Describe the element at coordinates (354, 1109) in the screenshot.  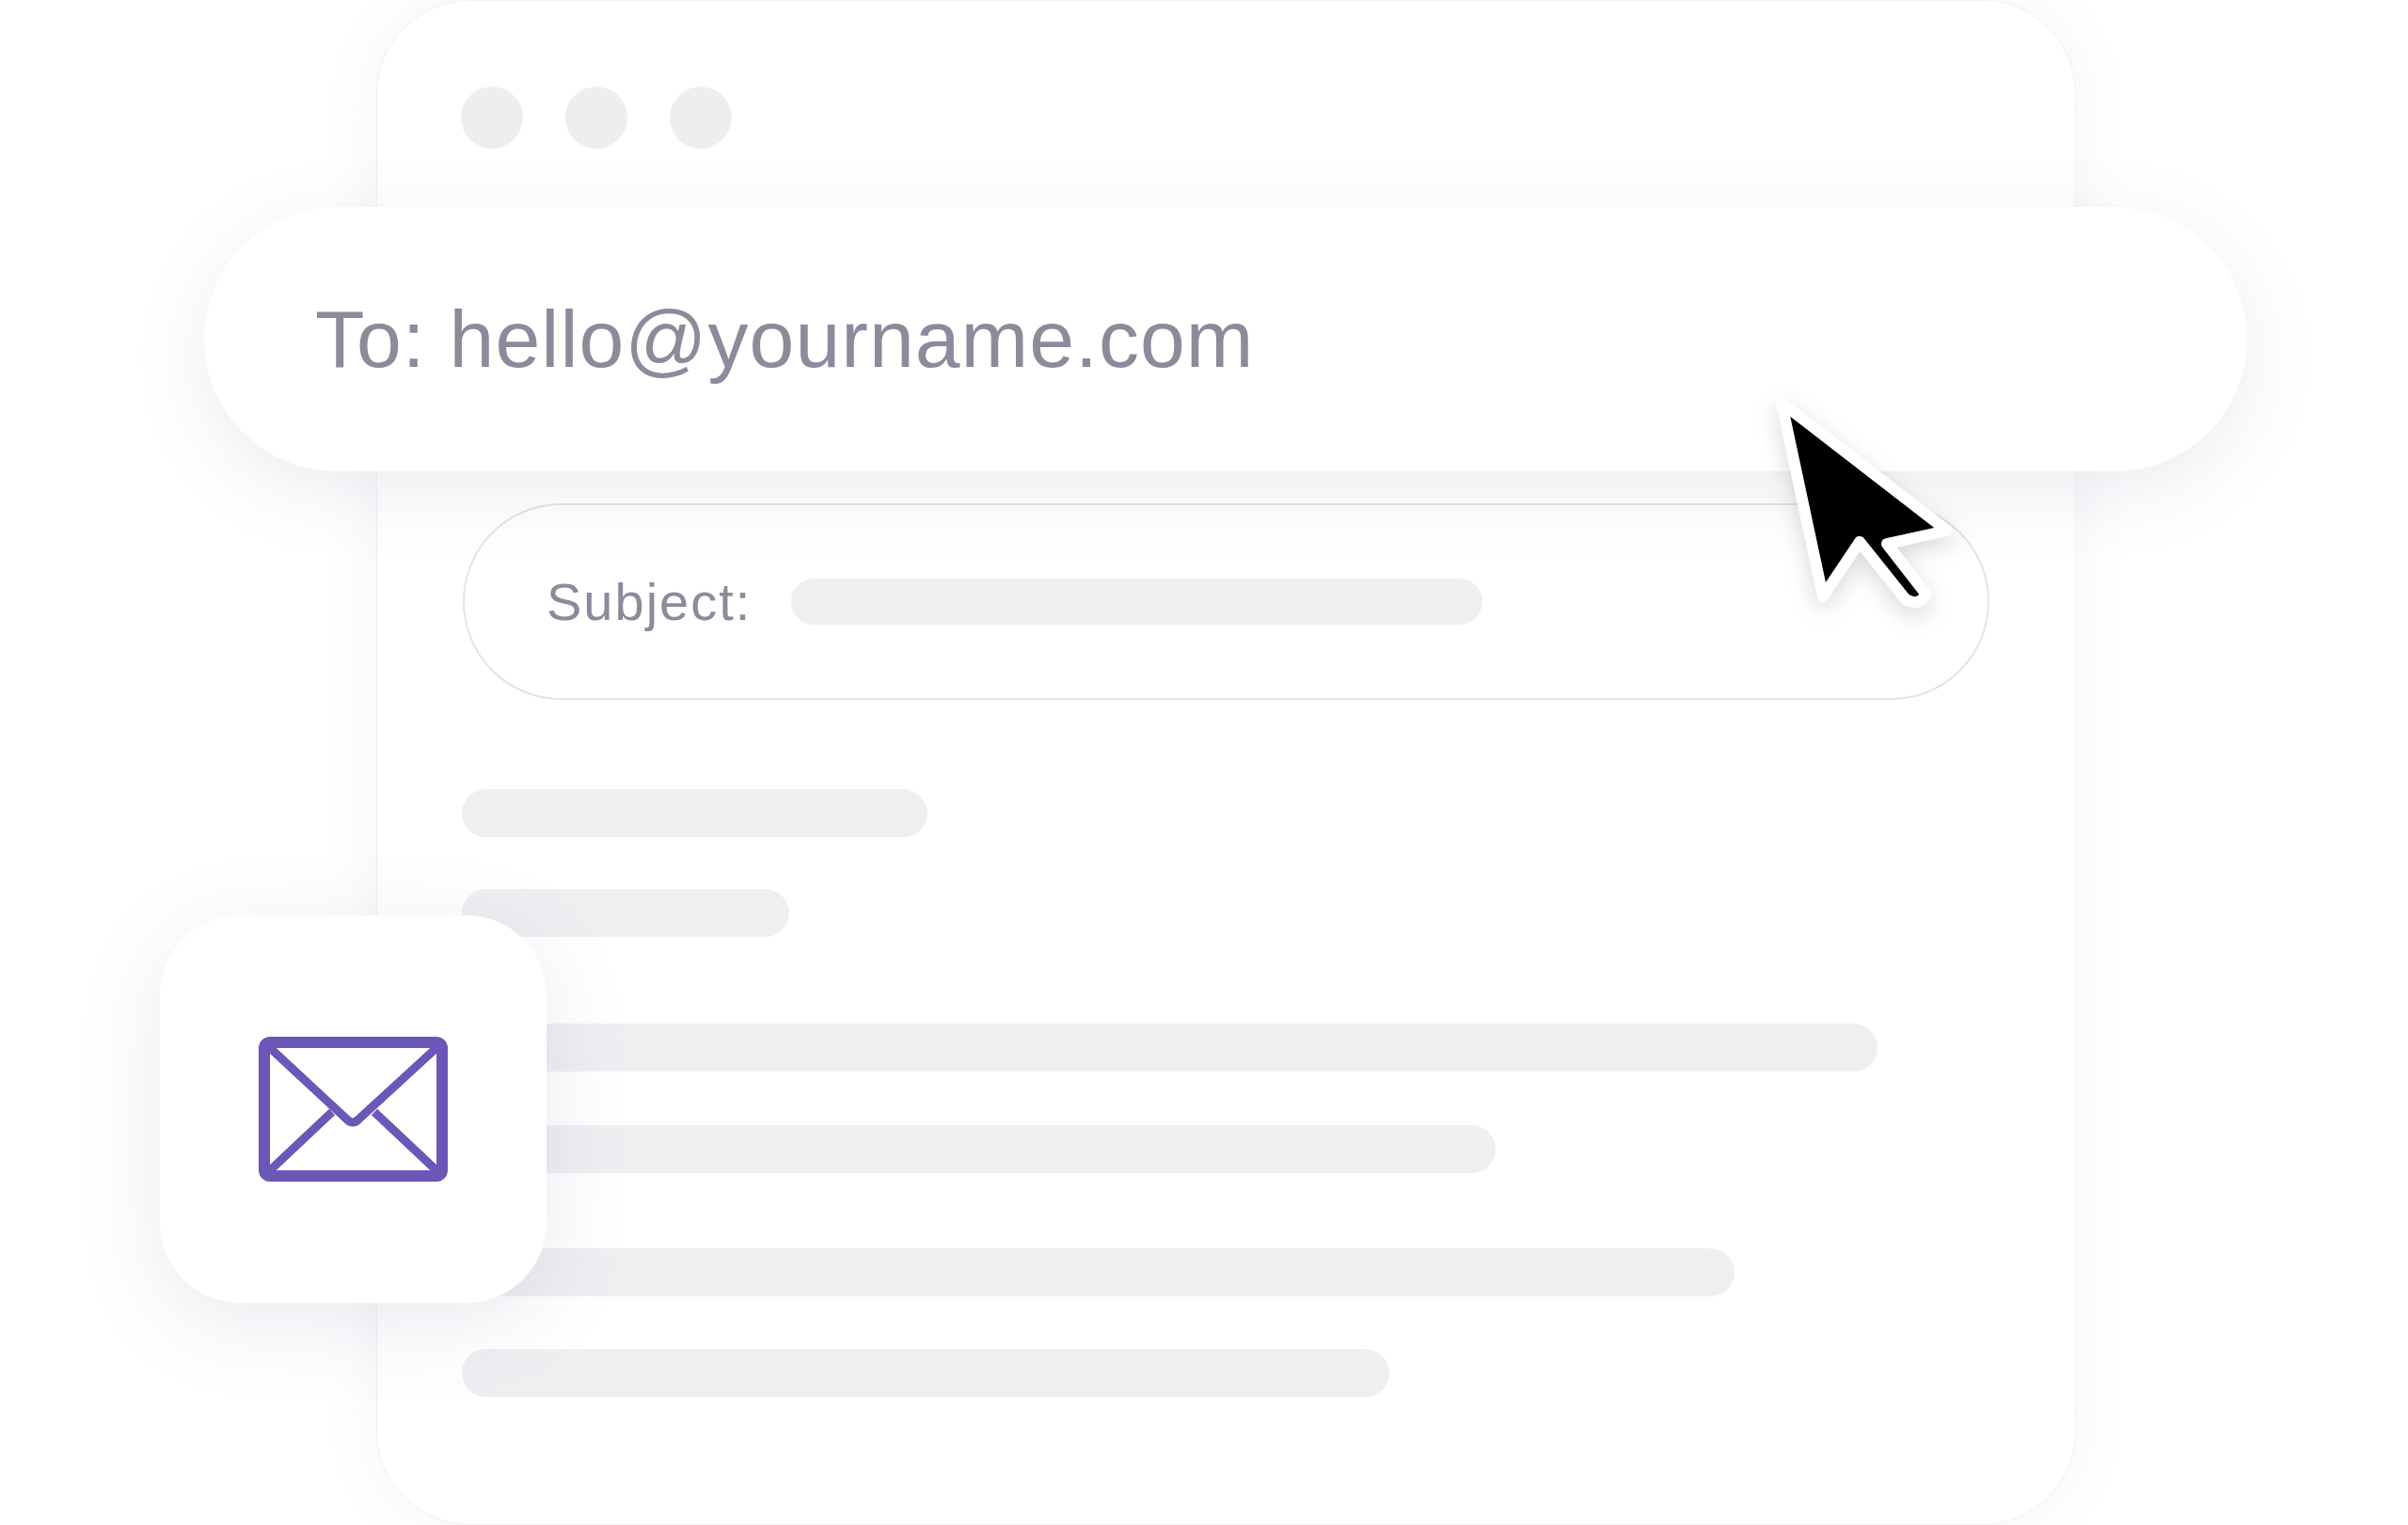
I see `envelope-icon` at that location.